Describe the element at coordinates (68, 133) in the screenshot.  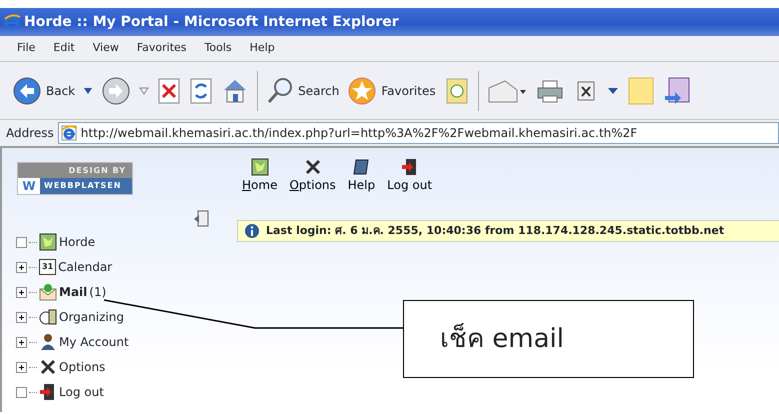
I see `page-icon` at that location.